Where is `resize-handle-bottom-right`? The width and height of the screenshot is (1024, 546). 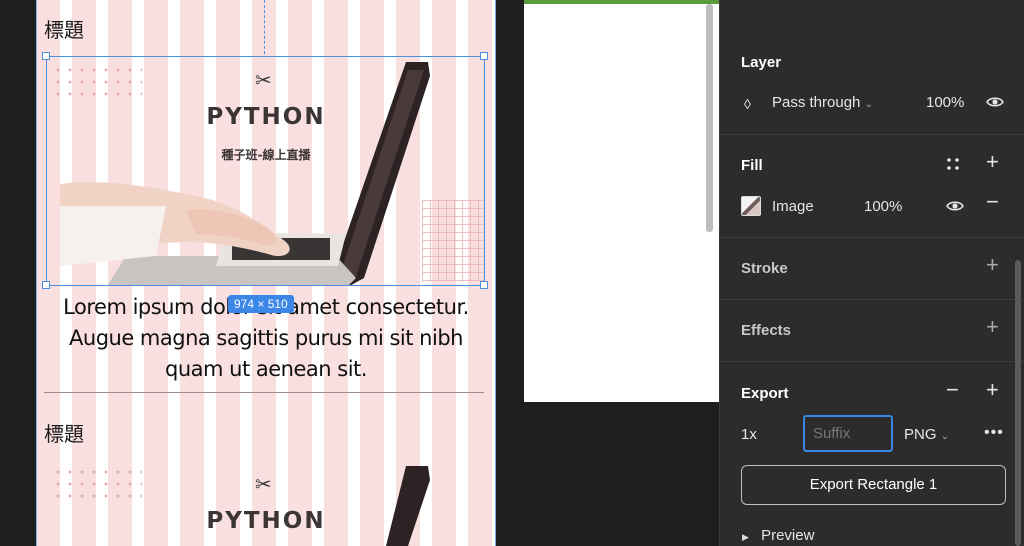 resize-handle-bottom-right is located at coordinates (484, 285).